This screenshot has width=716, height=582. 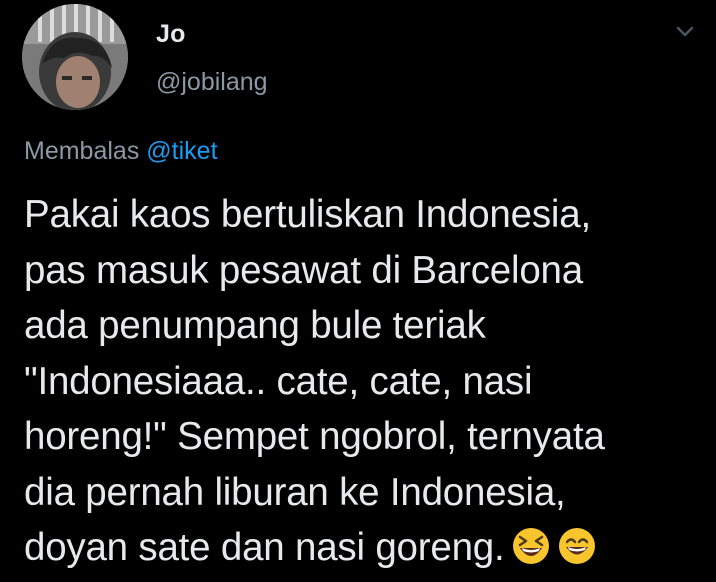 What do you see at coordinates (171, 34) in the screenshot?
I see `display-name: Jo` at bounding box center [171, 34].